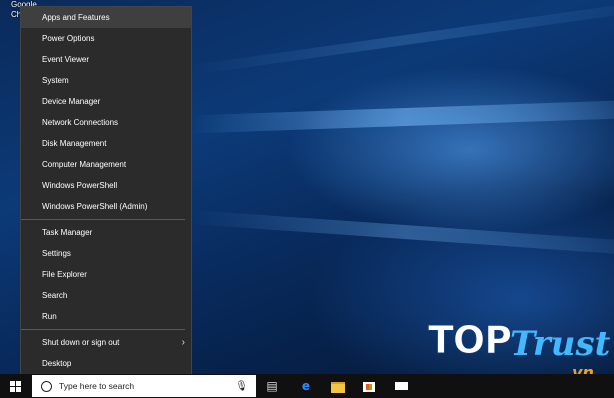 Image resolution: width=614 pixels, height=398 pixels. I want to click on menu-item-label: Power Options, so click(68, 38).